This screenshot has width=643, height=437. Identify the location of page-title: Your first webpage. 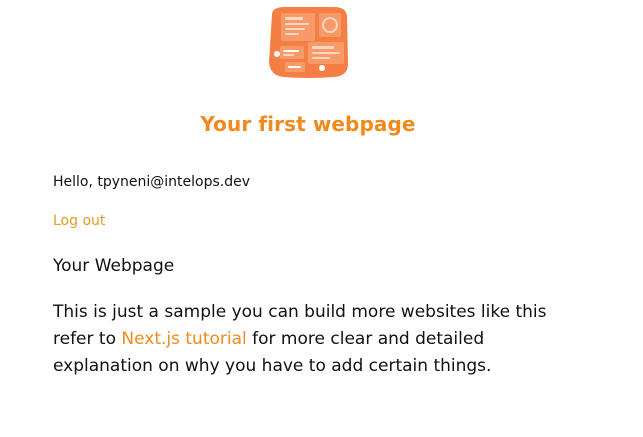
(308, 124).